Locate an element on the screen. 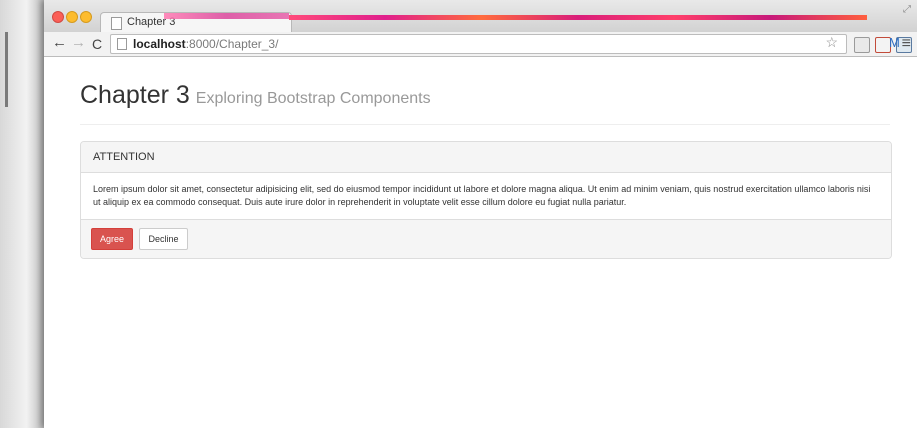 The width and height of the screenshot is (917, 428). forward-arrow-icon: → is located at coordinates (78, 43).